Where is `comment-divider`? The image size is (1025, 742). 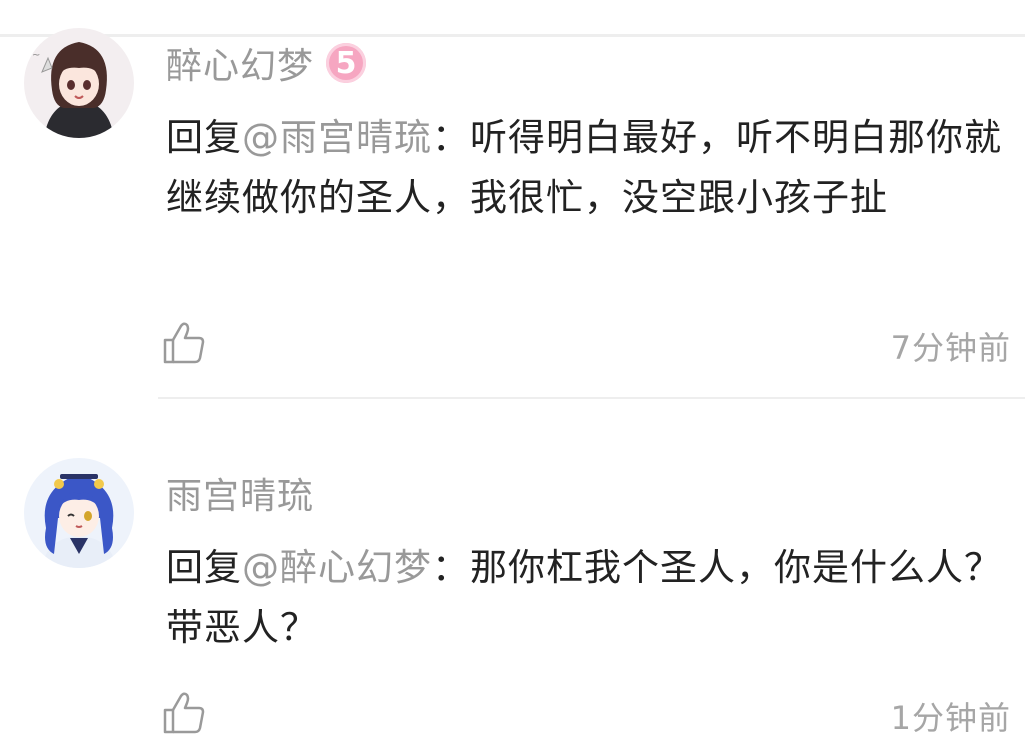
comment-divider is located at coordinates (591, 398).